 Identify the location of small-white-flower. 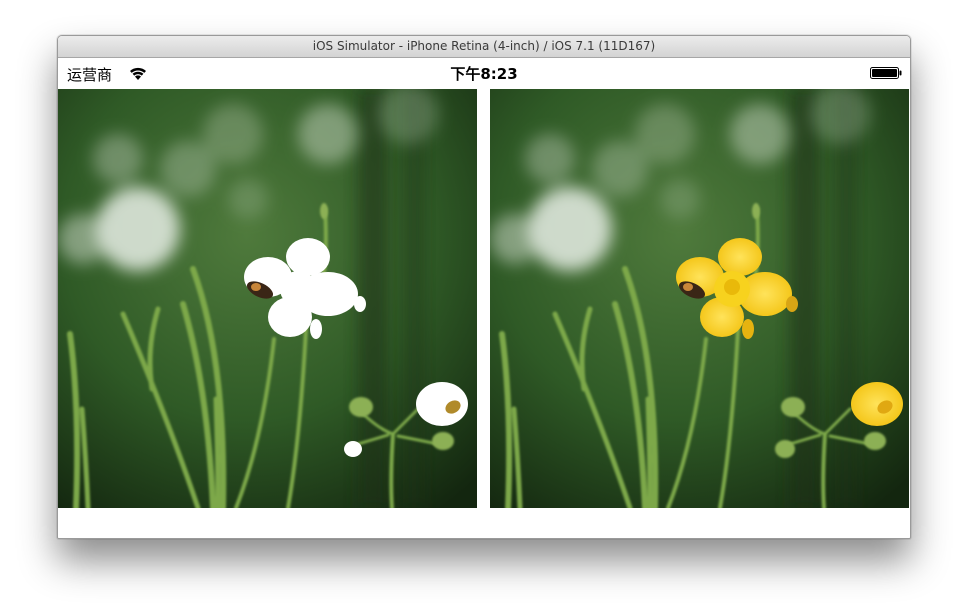
(442, 404).